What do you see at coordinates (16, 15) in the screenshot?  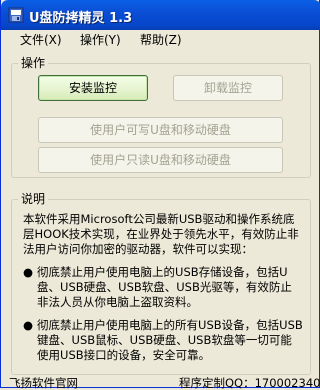 I see `usb-drive-icon` at bounding box center [16, 15].